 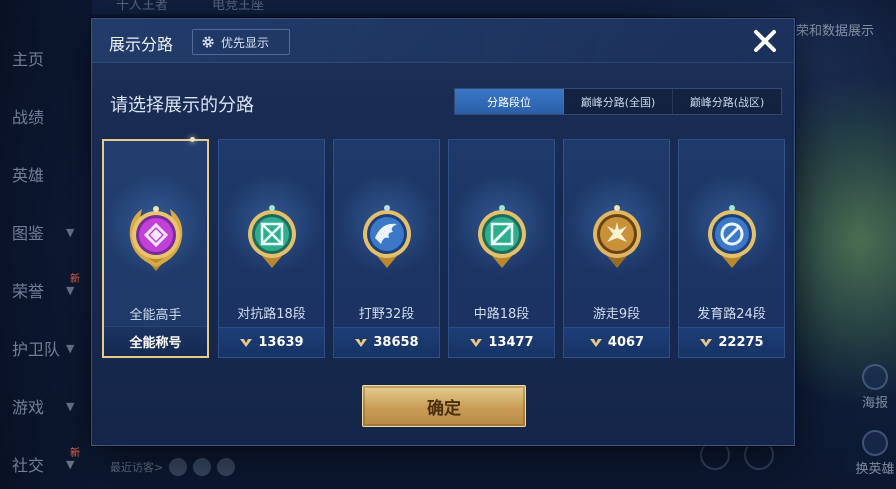 I want to click on priority-display-label: 优先显示, so click(x=245, y=42).